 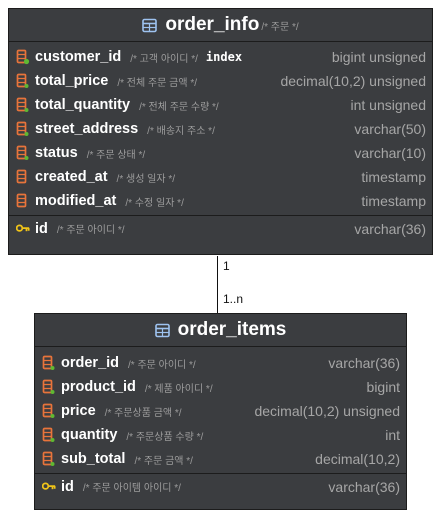 I want to click on column-row: quantity /* 주문상품 수량 */ int, so click(x=220, y=435).